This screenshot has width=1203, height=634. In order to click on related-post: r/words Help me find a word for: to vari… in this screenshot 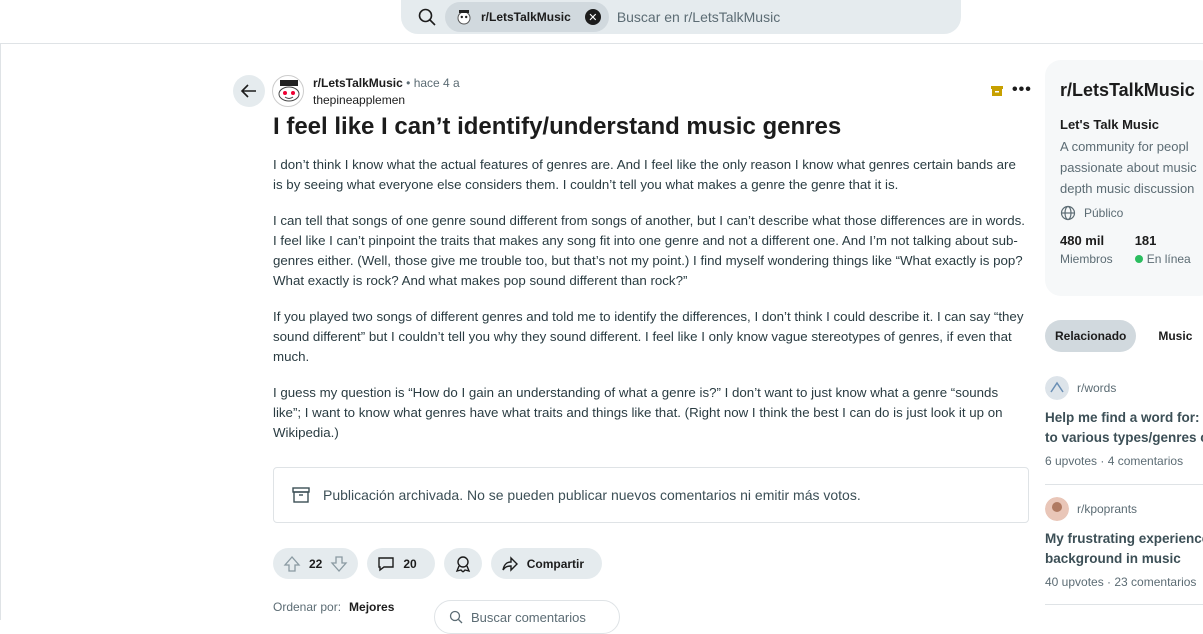, I will do `click(1124, 422)`.